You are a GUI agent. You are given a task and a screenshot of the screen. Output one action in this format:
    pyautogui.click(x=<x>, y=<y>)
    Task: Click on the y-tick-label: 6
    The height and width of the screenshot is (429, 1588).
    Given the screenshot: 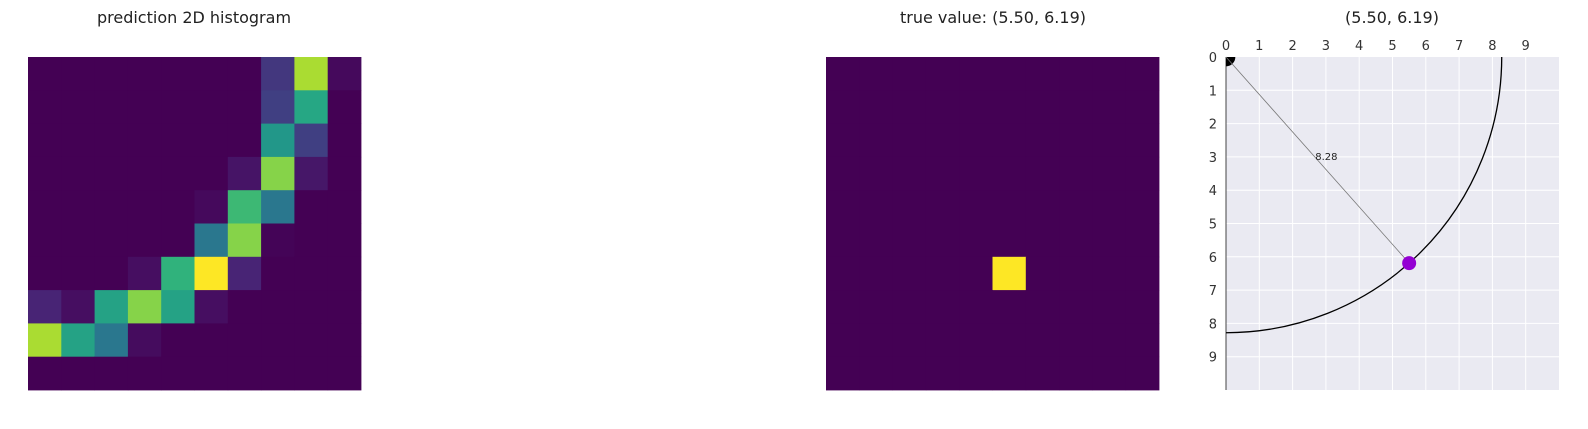 What is the action you would take?
    pyautogui.click(x=1213, y=258)
    